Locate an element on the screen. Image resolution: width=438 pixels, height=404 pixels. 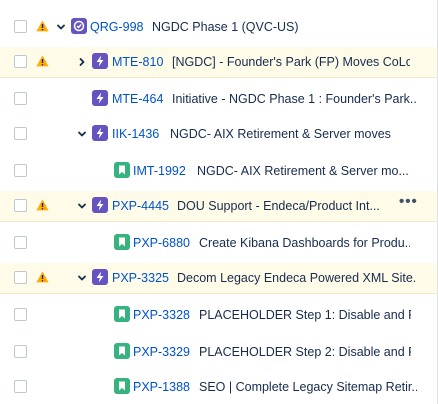
issue-summary: NGDC- AIX Retirement & Server moves is located at coordinates (293, 134).